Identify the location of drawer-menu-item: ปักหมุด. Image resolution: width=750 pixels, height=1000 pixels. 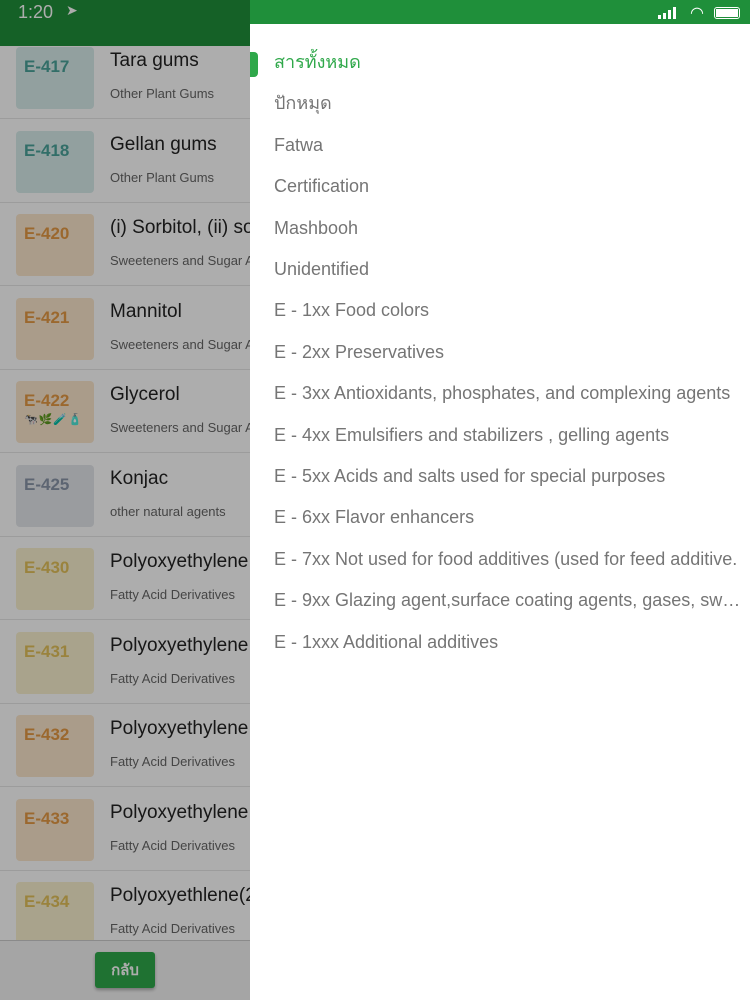
(509, 103).